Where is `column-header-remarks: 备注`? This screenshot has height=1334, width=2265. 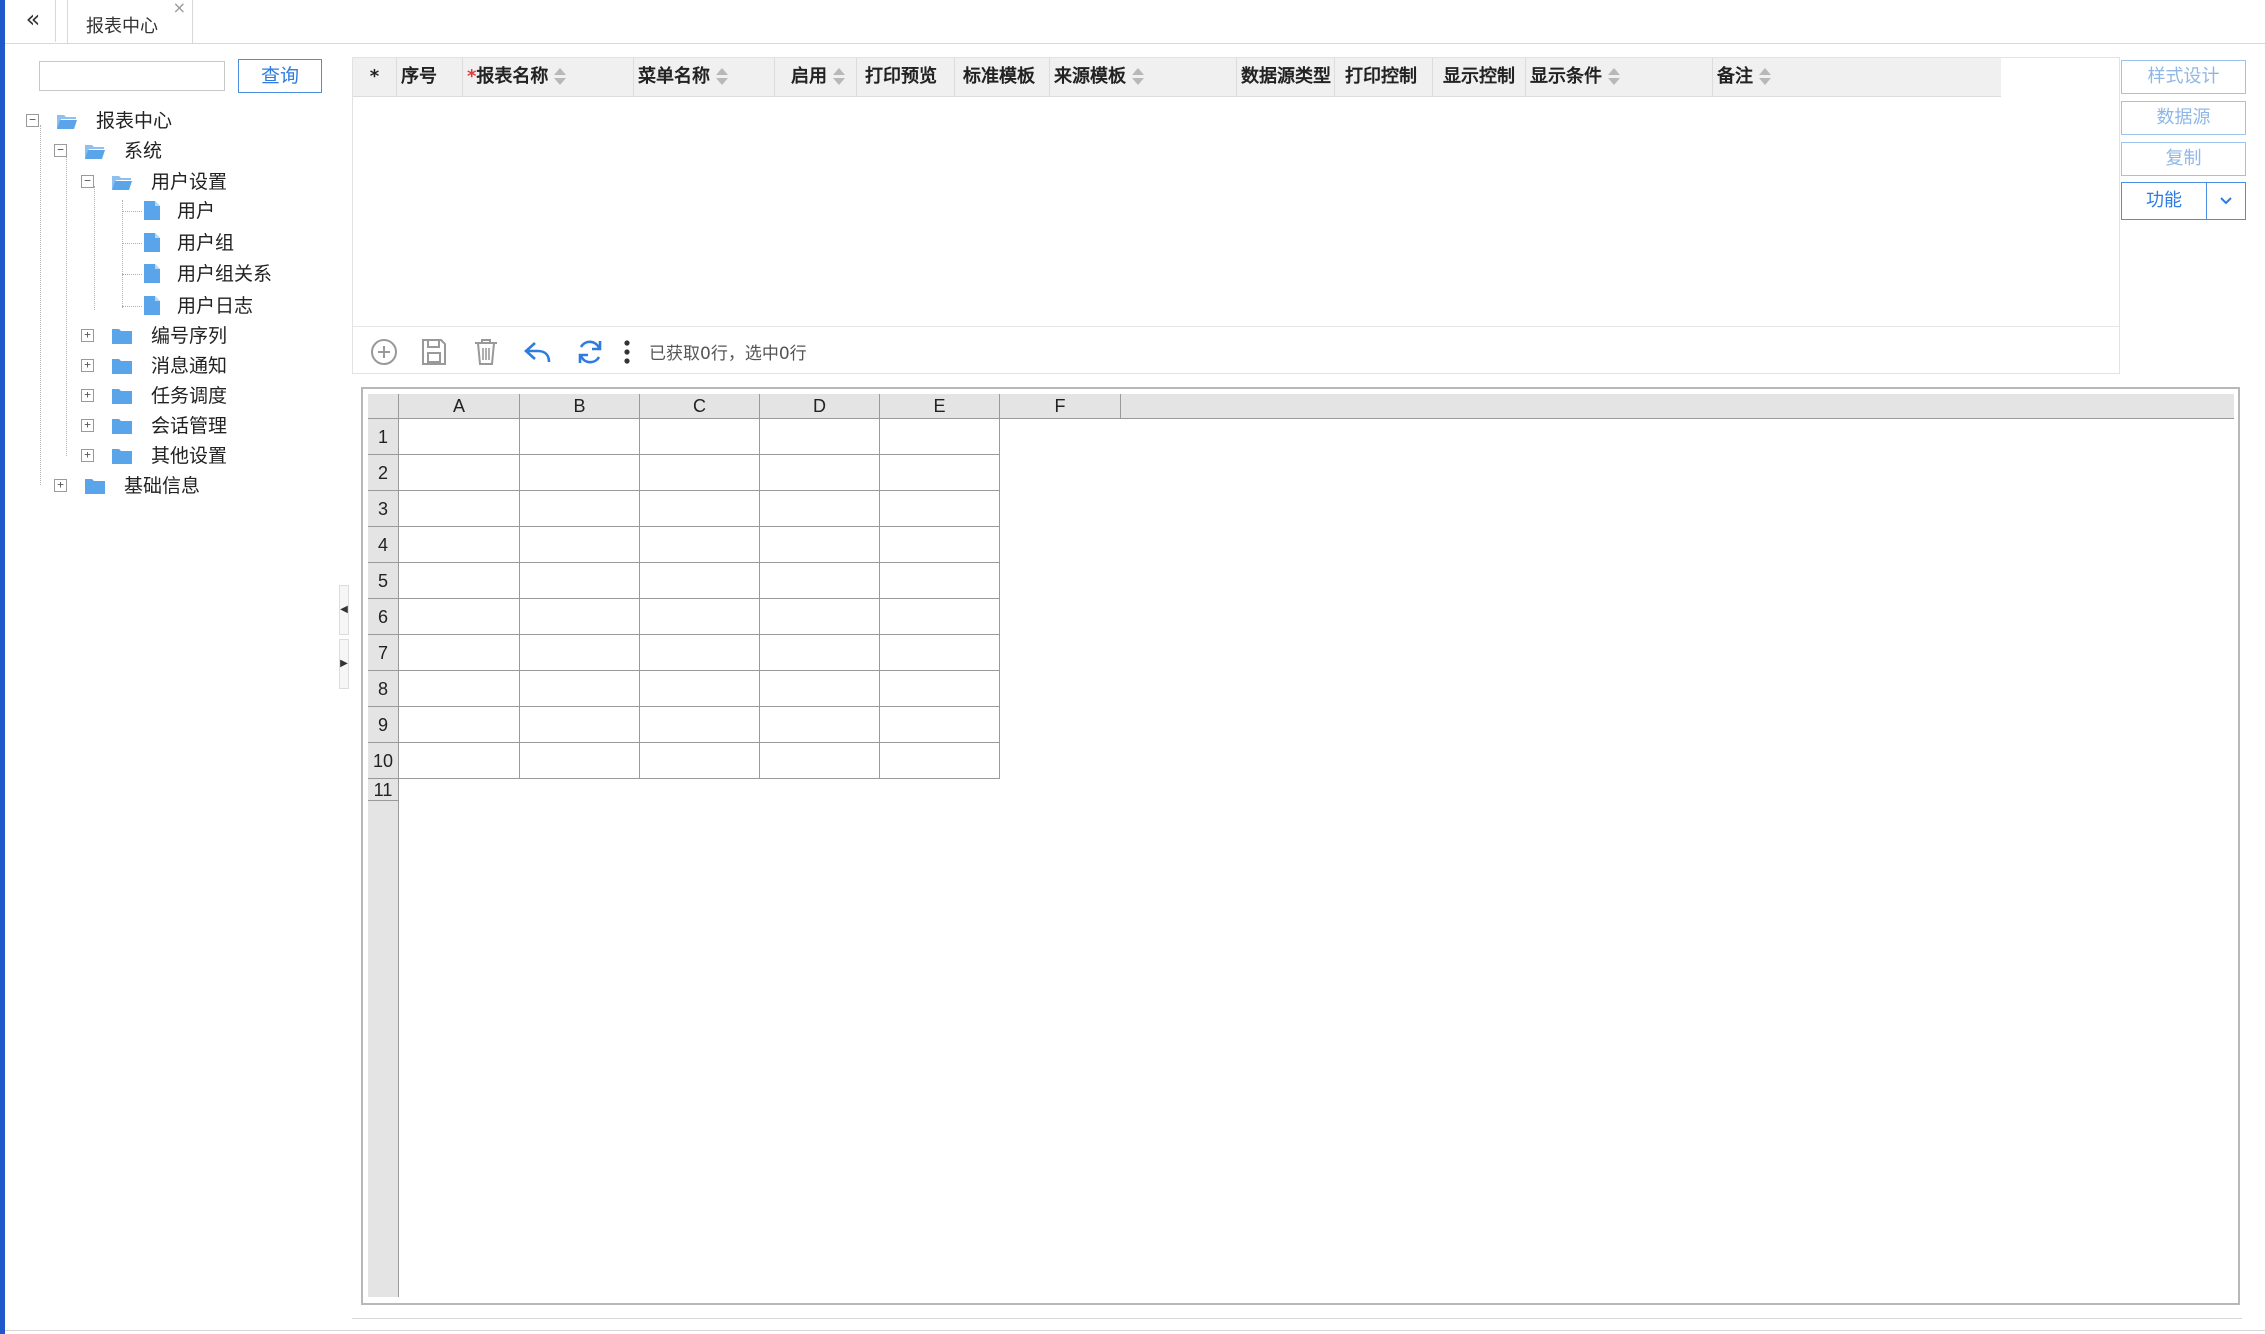
column-header-remarks: 备注 is located at coordinates (1857, 77).